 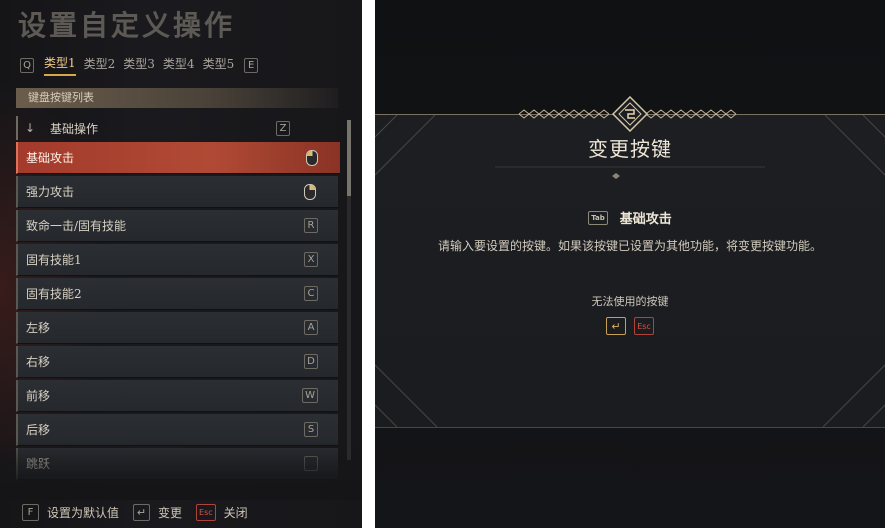 I want to click on action-label: 右移, so click(x=38, y=362).